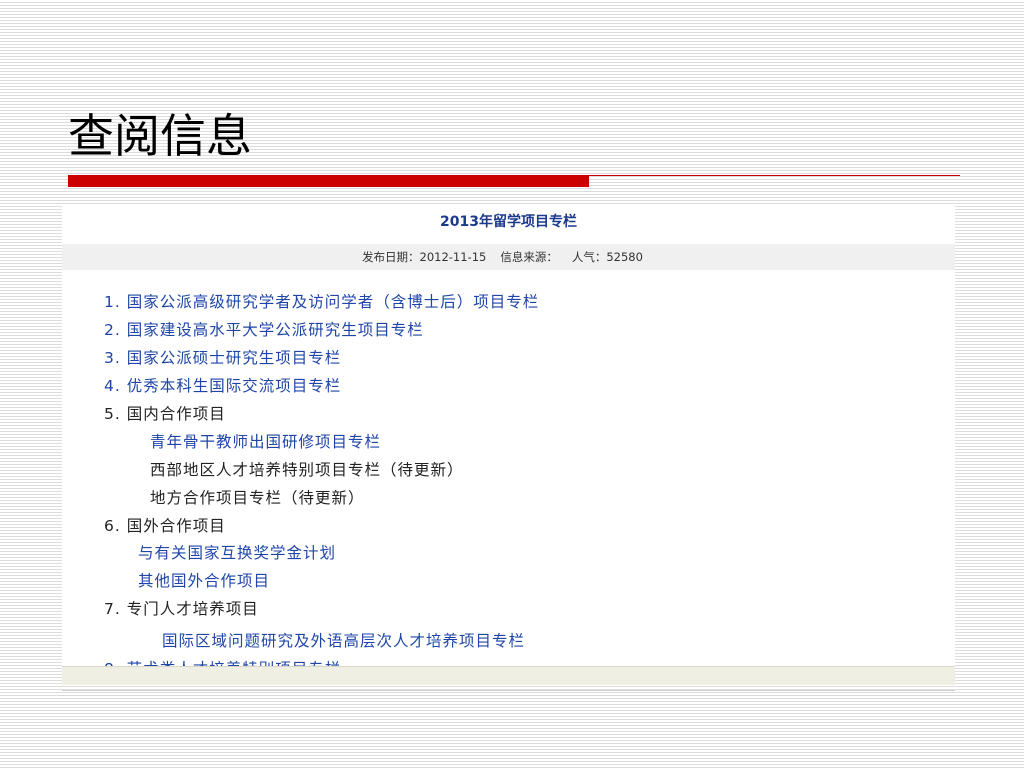 The image size is (1024, 768). What do you see at coordinates (321, 302) in the screenshot?
I see `program-link-senior-scholars: 1. 国家公派高级研究学者及访问学者（含博士后）项目专栏` at bounding box center [321, 302].